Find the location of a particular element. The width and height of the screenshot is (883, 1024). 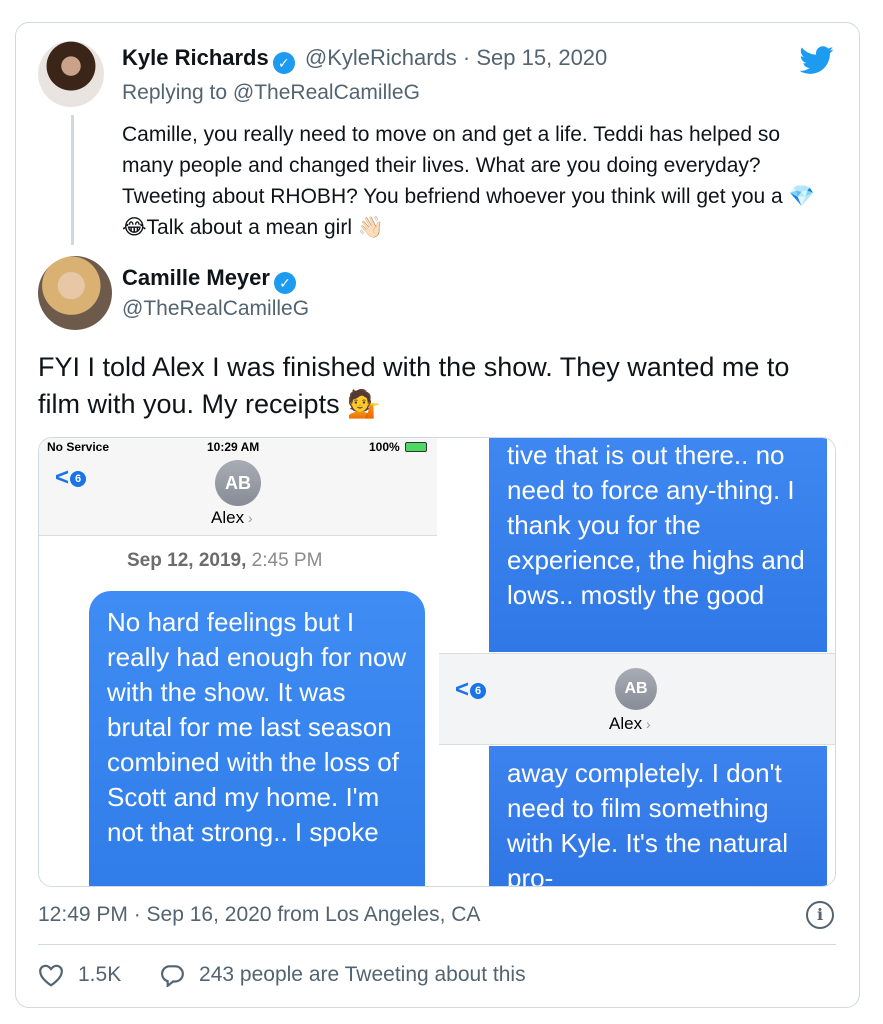

reply-link: 243 people are Tweeting about this is located at coordinates (342, 975).